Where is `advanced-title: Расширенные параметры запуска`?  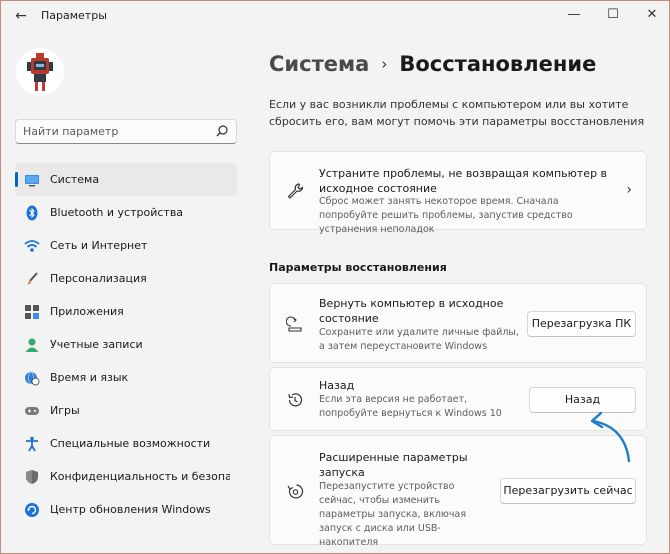
advanced-title: Расширенные параметры запуска is located at coordinates (393, 465).